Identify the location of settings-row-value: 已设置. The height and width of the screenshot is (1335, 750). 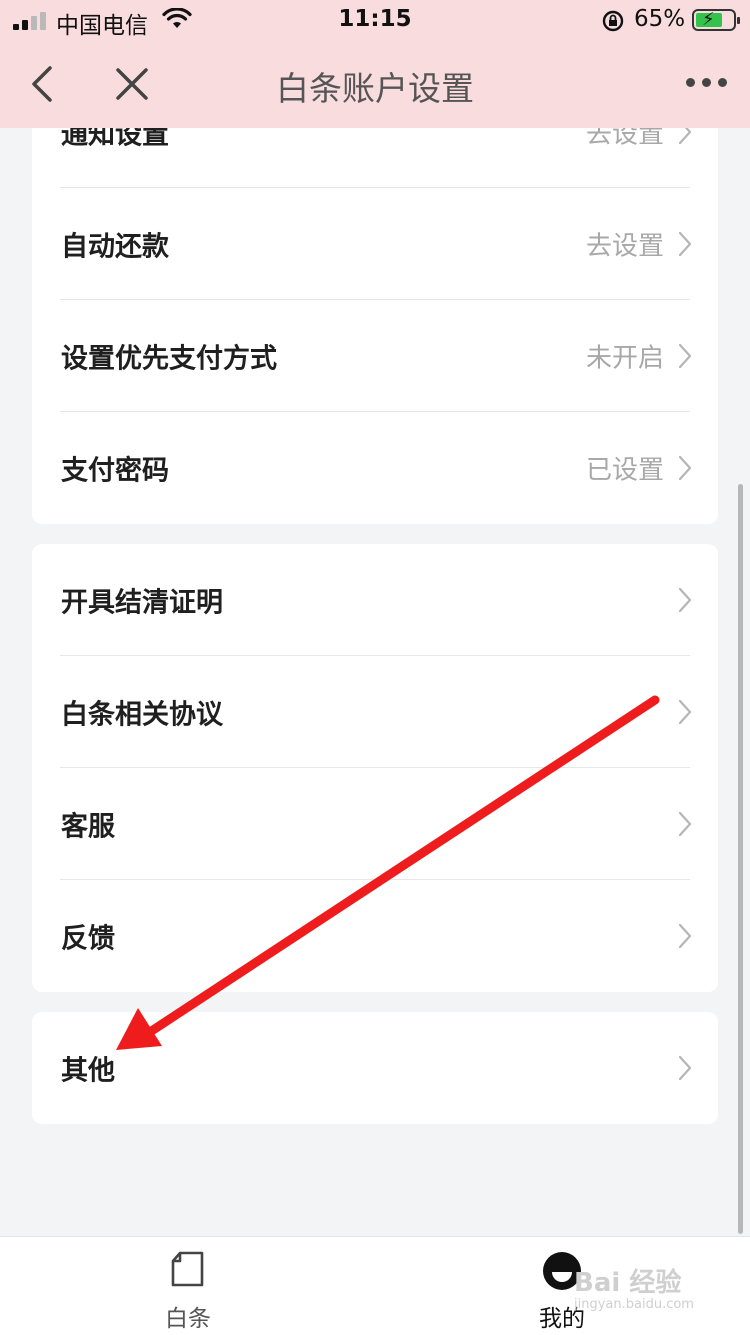
(624, 470).